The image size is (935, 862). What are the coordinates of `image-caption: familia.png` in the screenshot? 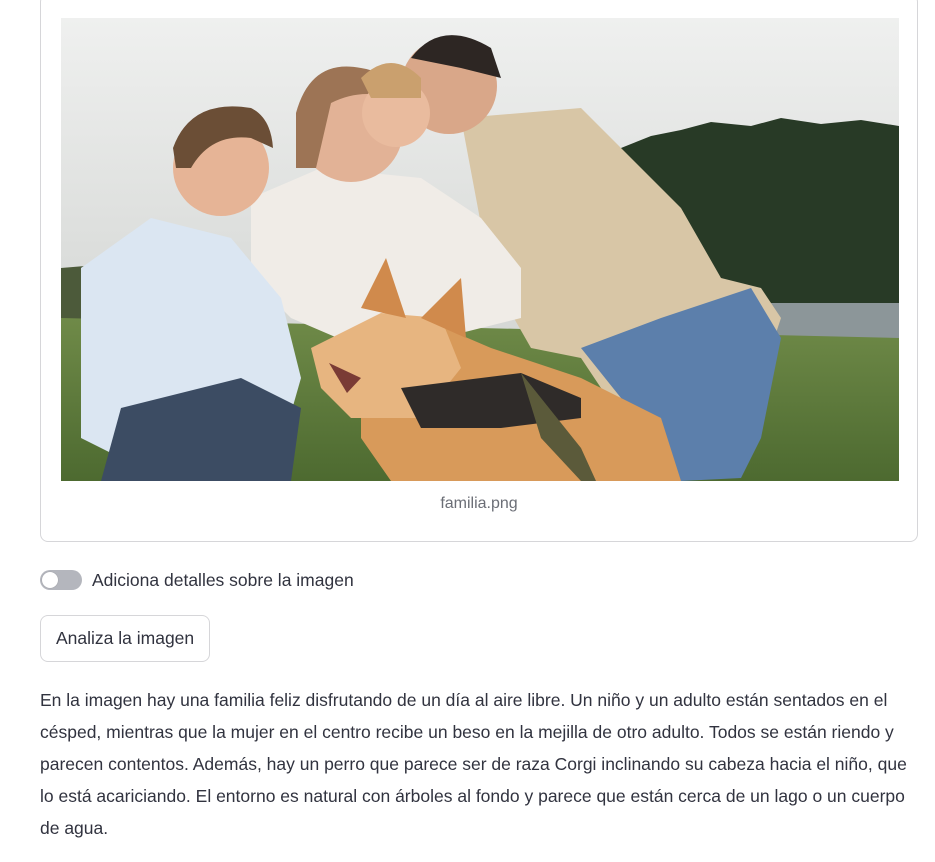 It's located at (479, 503).